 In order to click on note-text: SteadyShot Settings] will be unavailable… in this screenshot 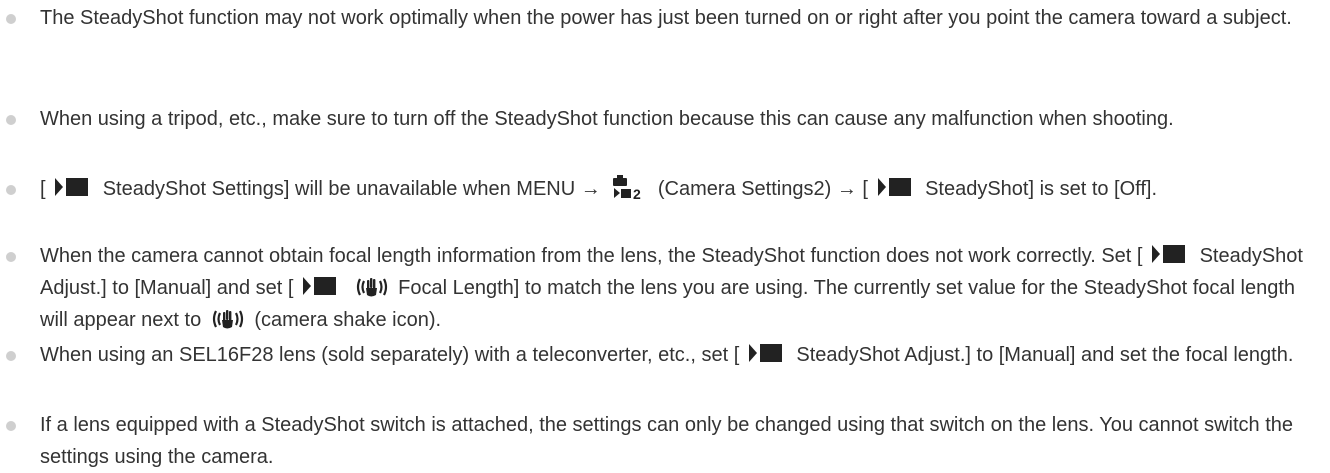, I will do `click(351, 189)`.